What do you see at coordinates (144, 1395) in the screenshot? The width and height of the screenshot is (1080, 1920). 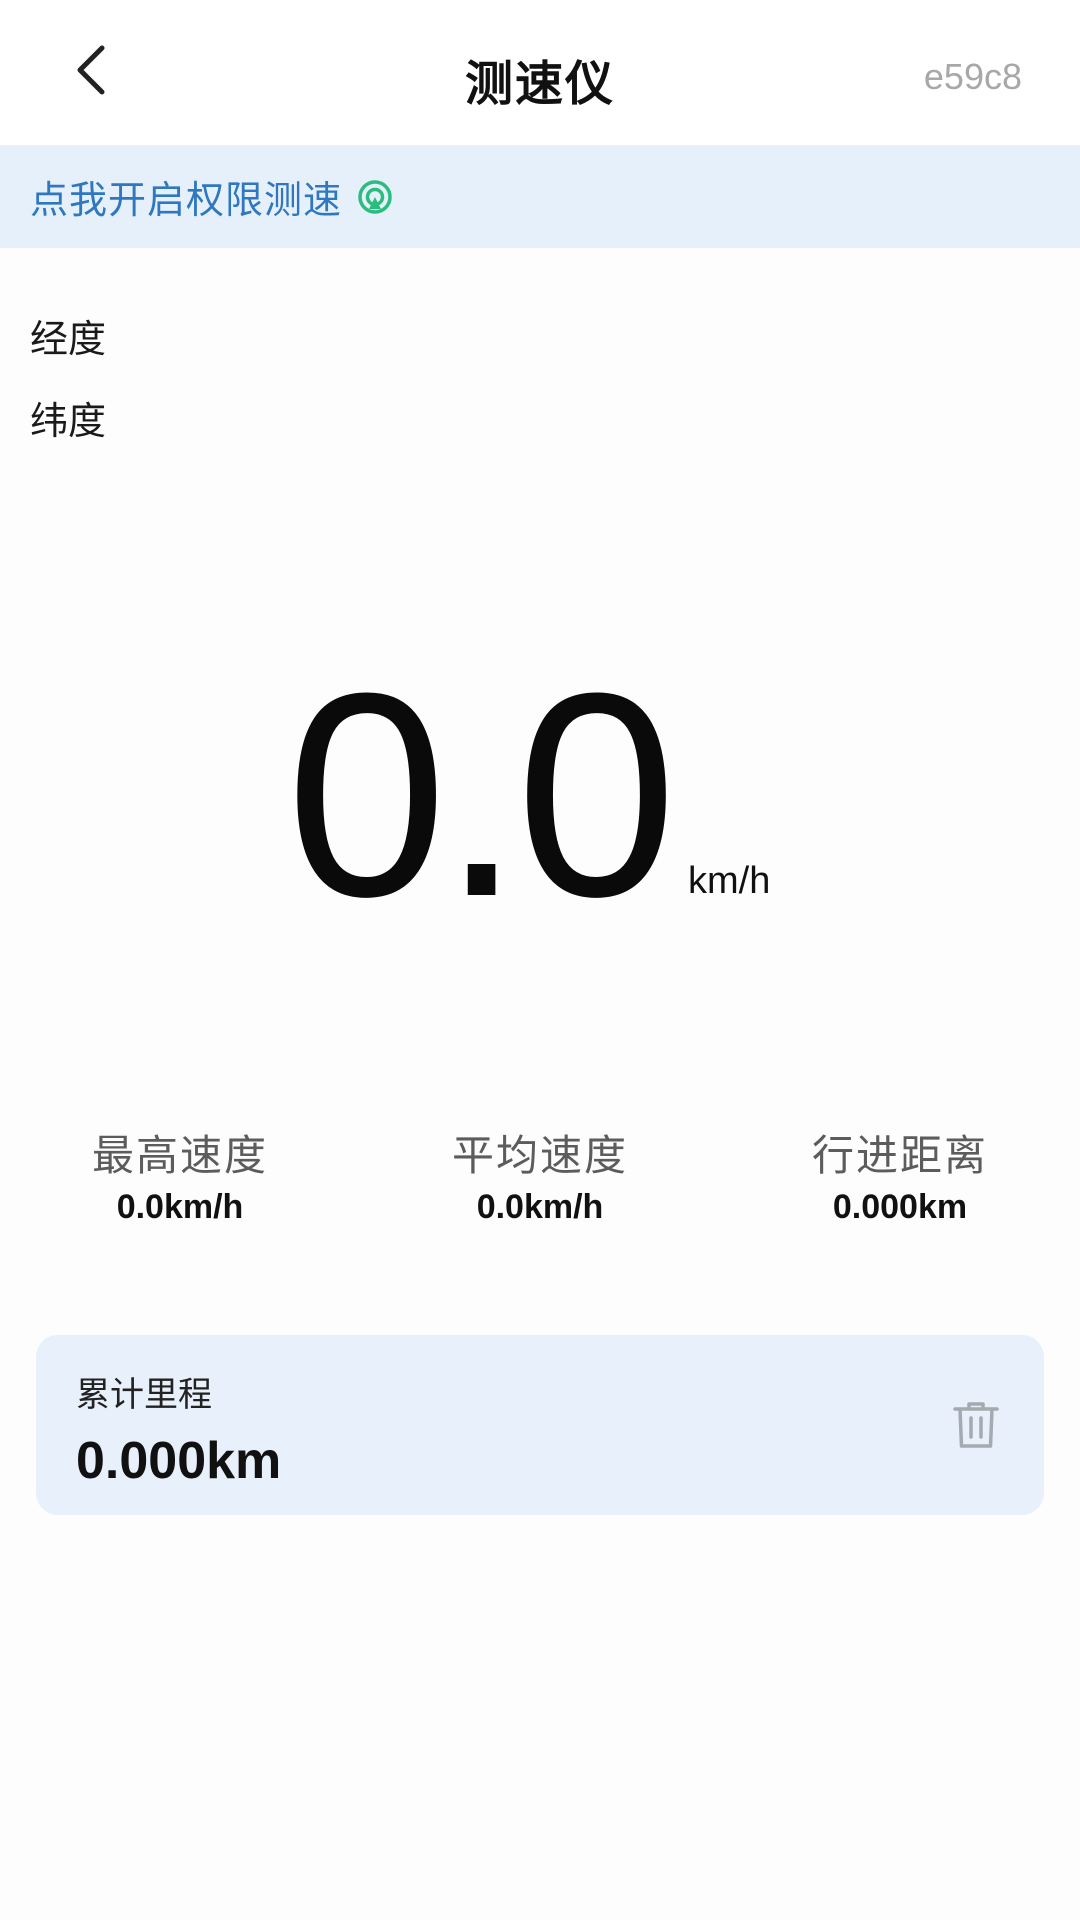 I see `total-mileage-label: 累计里程` at bounding box center [144, 1395].